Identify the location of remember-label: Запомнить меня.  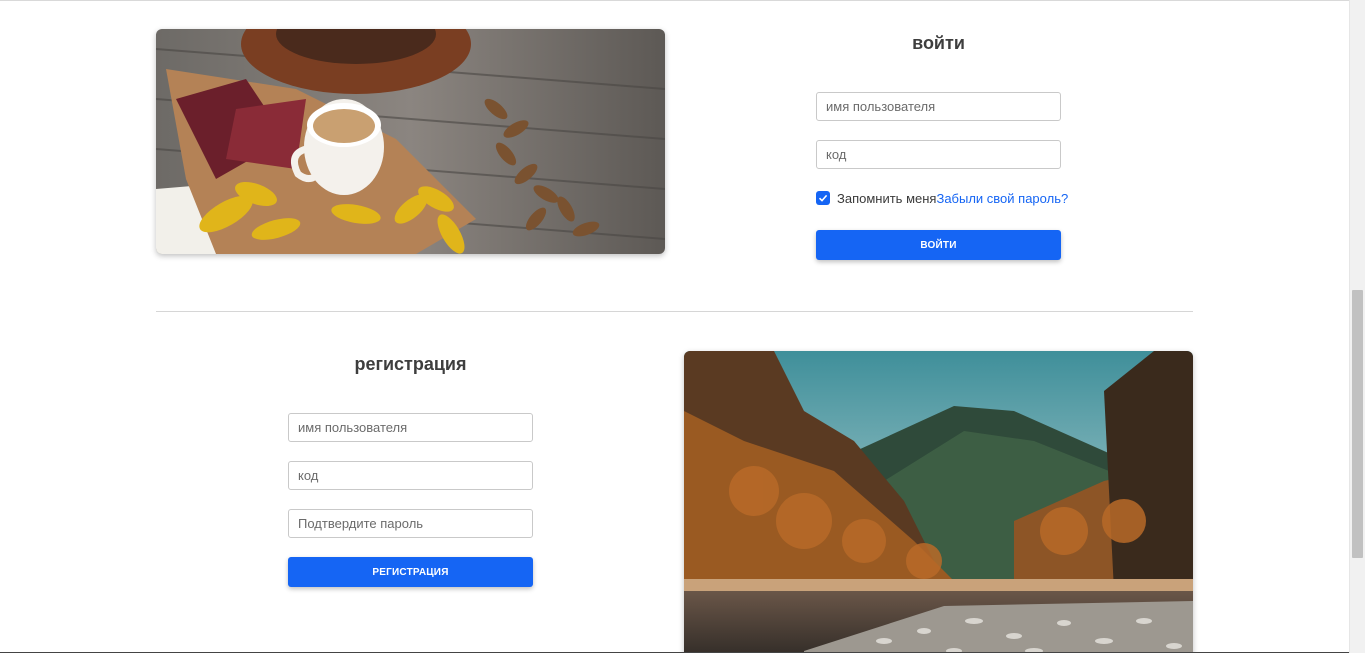
(886, 198).